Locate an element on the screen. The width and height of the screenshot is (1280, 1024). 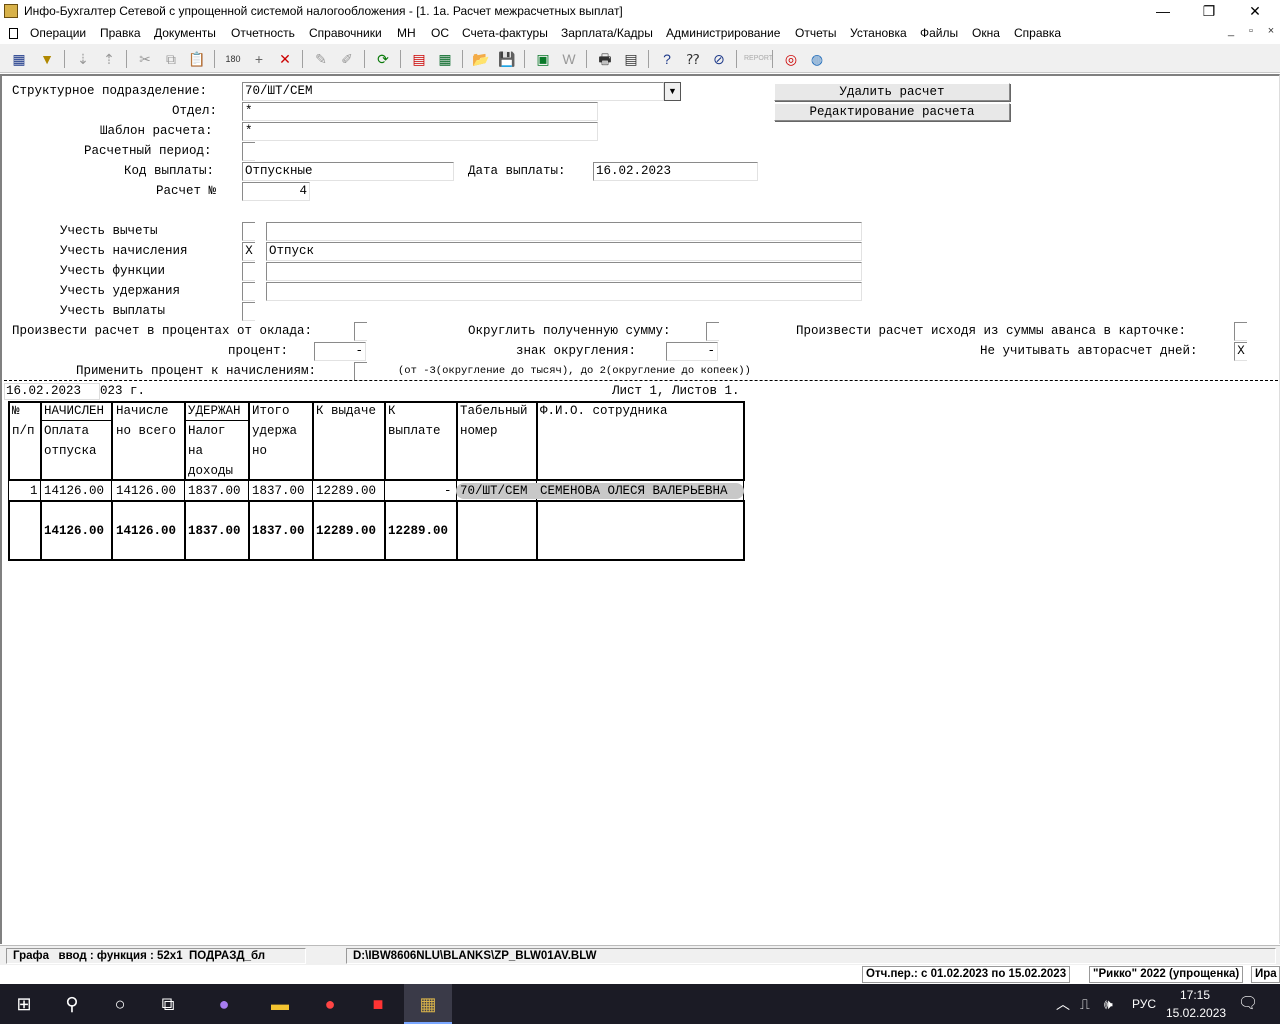
minimize-button: — is located at coordinates (1163, 11).